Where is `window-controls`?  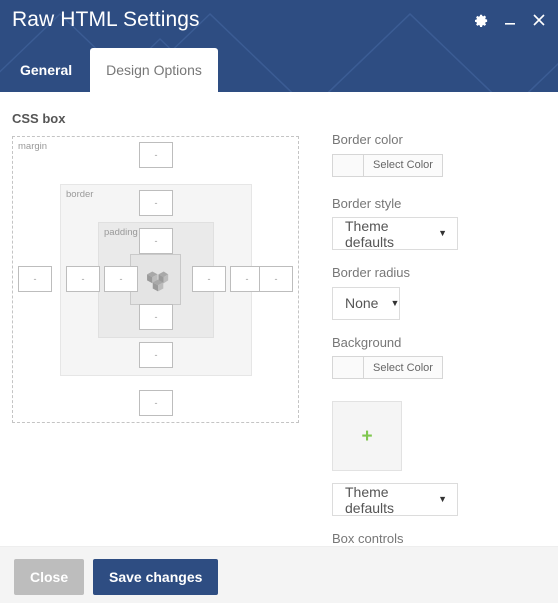 window-controls is located at coordinates (510, 20).